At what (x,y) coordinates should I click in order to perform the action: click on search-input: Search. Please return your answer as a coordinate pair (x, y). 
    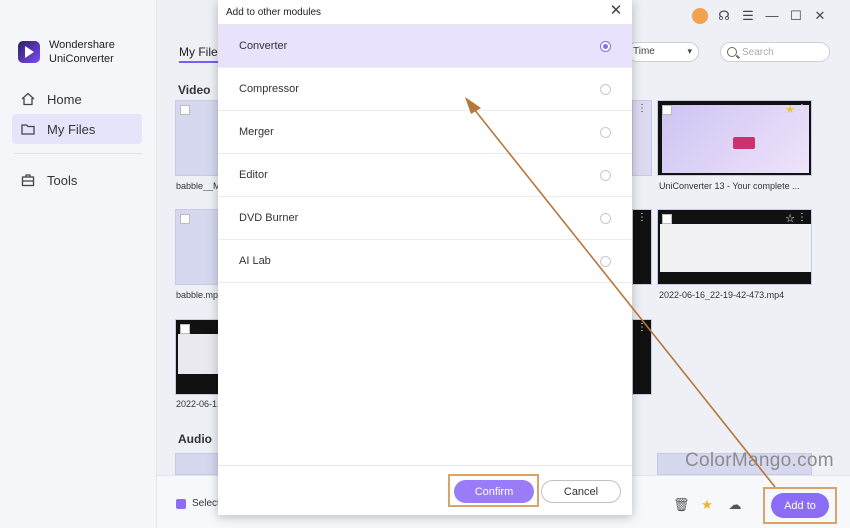
    Looking at the image, I should click on (775, 52).